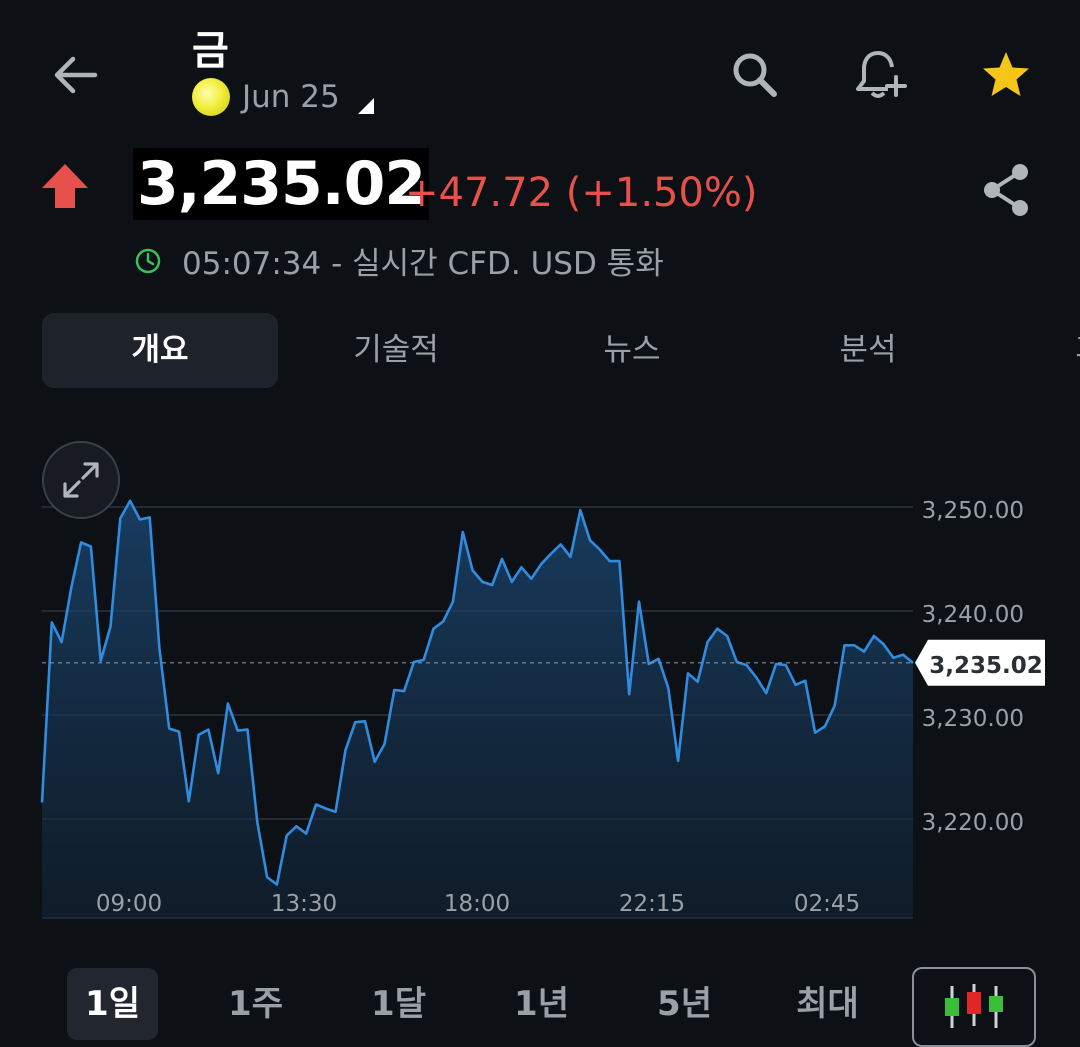 The height and width of the screenshot is (1047, 1080). What do you see at coordinates (65, 186) in the screenshot?
I see `price-up-arrow-icon` at bounding box center [65, 186].